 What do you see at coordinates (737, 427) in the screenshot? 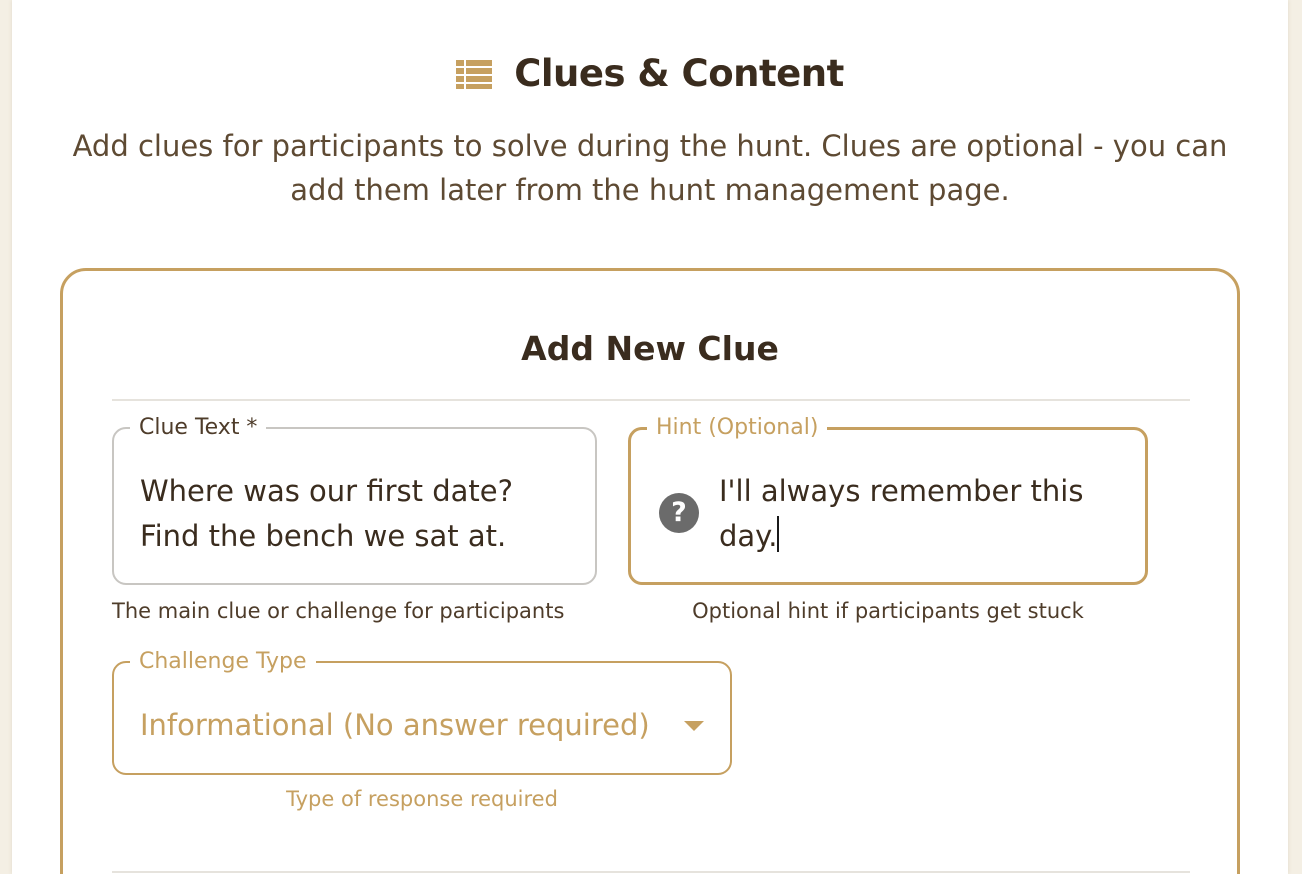
I see `hint-label: Hint (Optional)` at bounding box center [737, 427].